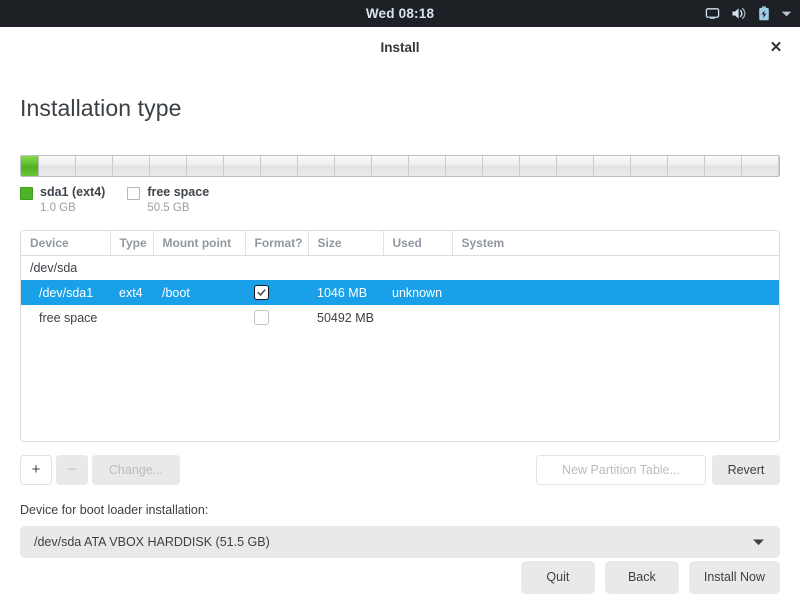  Describe the element at coordinates (746, 470) in the screenshot. I see `revert-button: Revert` at that location.